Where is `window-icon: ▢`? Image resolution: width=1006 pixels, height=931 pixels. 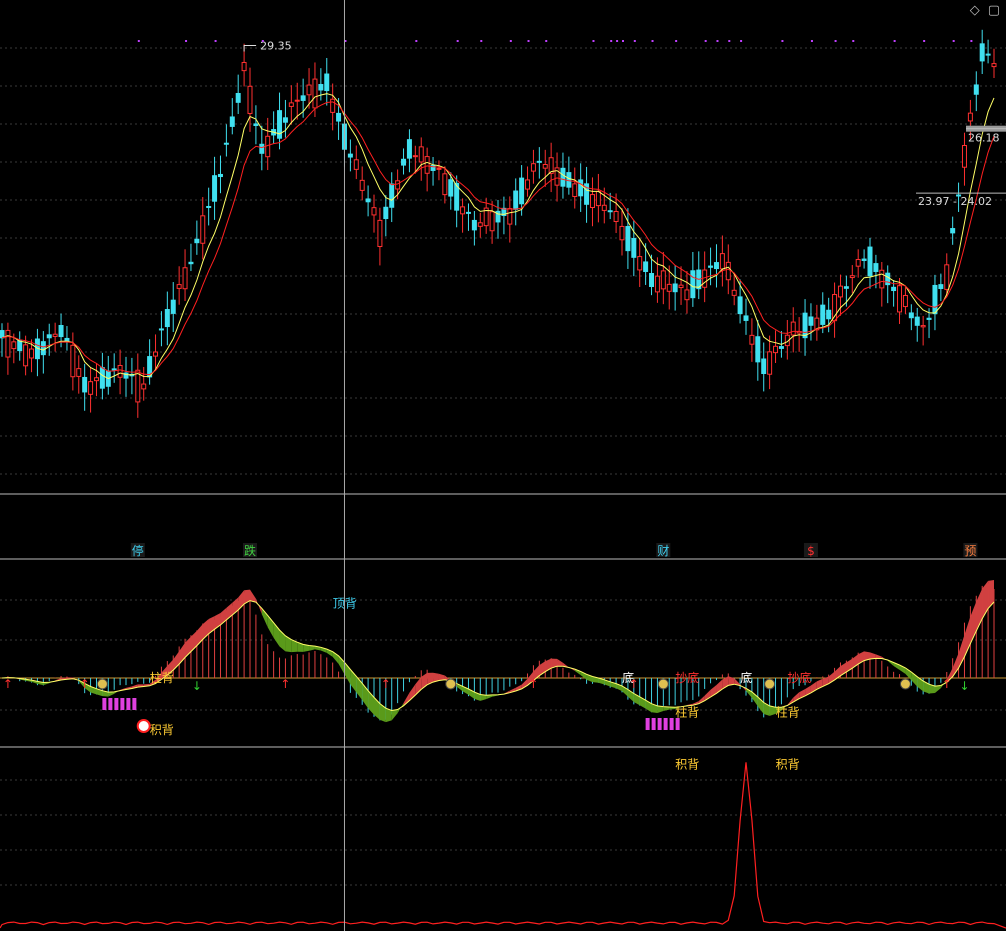
window-icon: ▢ is located at coordinates (994, 11).